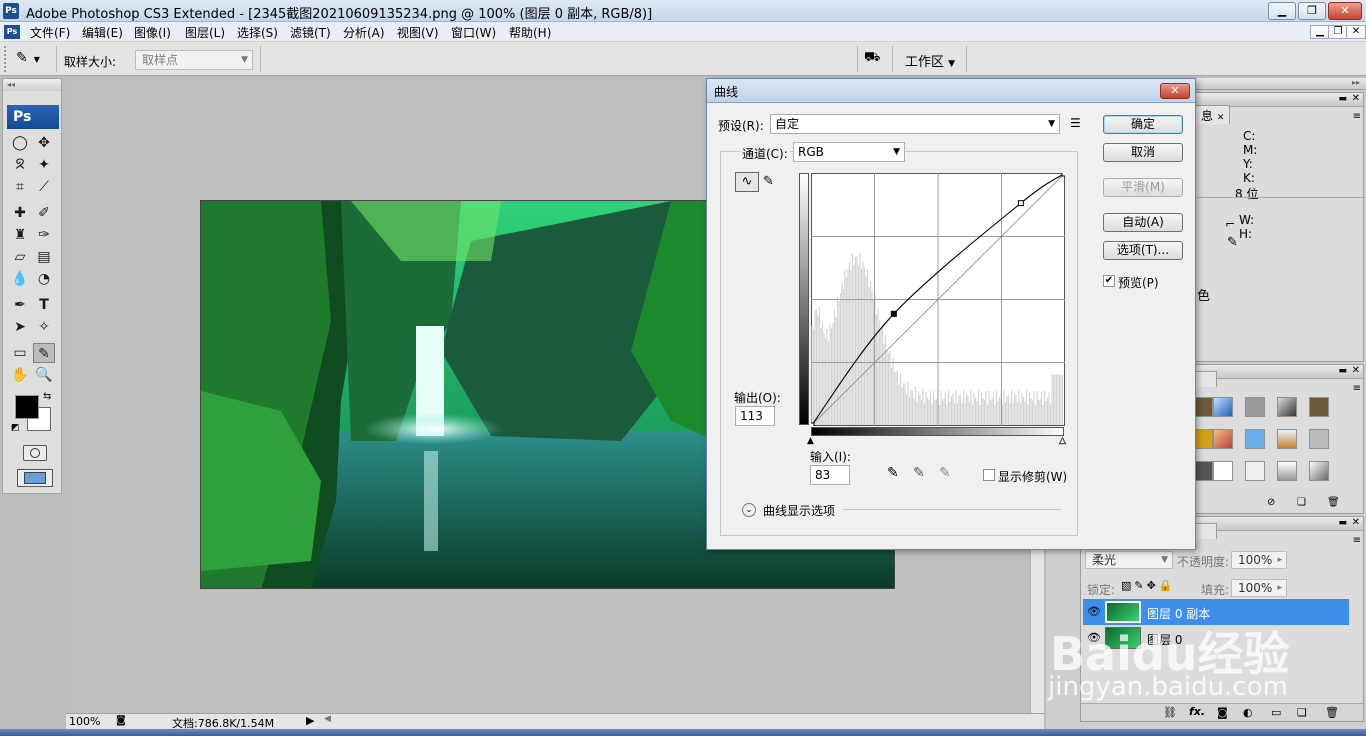  Describe the element at coordinates (418, 32) in the screenshot. I see `menu-view: 视图(V)` at that location.